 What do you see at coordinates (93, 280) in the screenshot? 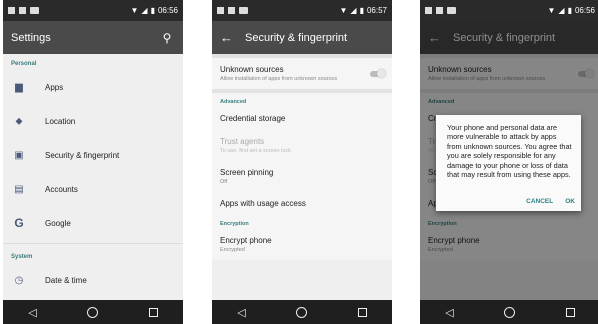
I see `settings-item-date-time: ◷ Date & time` at bounding box center [93, 280].